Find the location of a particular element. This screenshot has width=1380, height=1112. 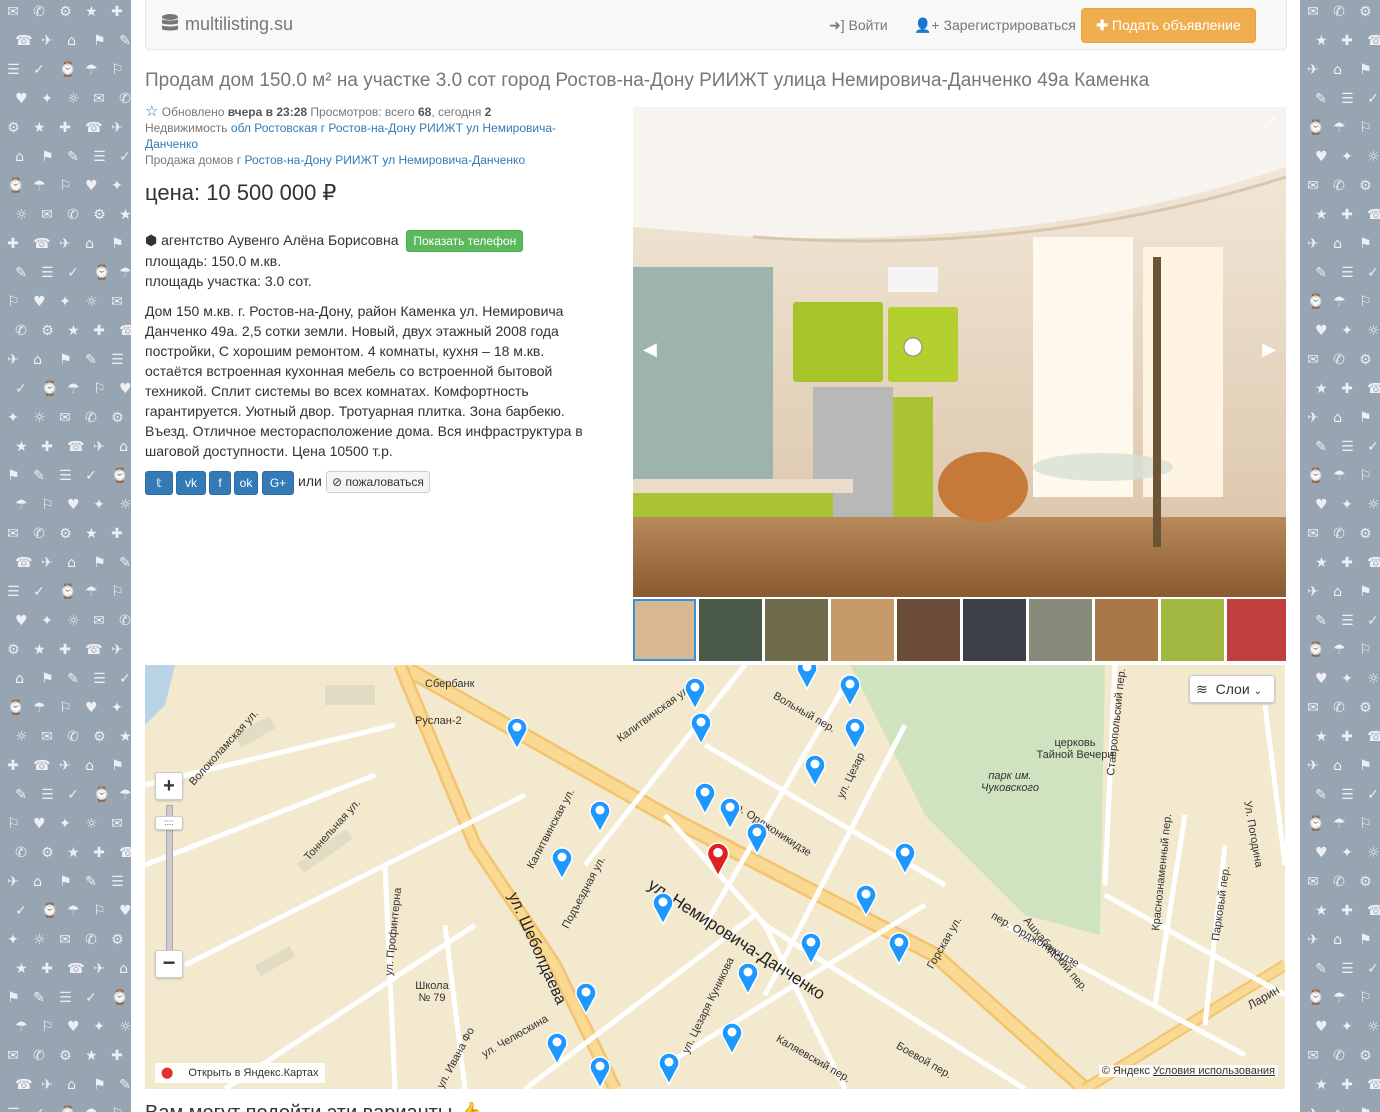

google-plus-icon: G+ is located at coordinates (278, 483).